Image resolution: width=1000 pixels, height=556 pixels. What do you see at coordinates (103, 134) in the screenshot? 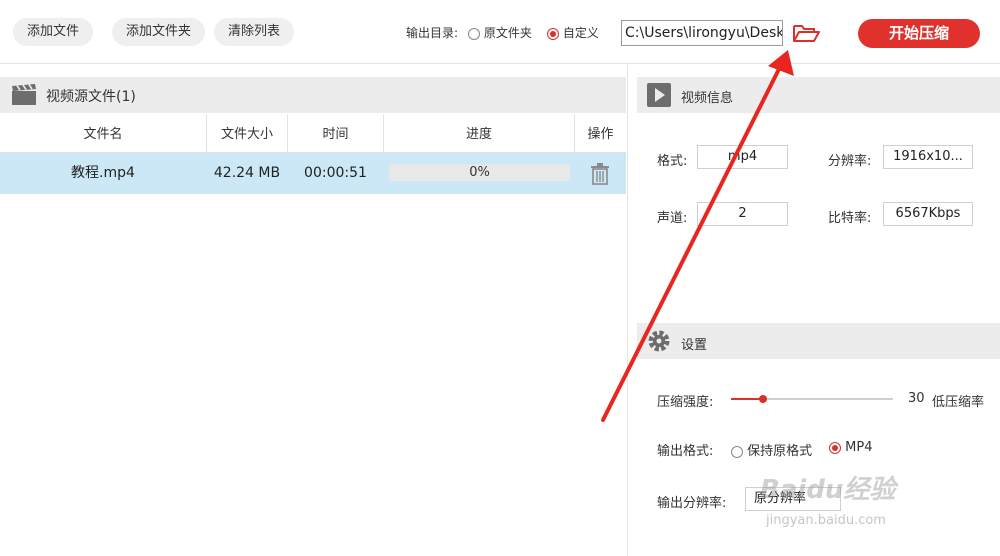
I see `column-header-name: 文件名` at bounding box center [103, 134].